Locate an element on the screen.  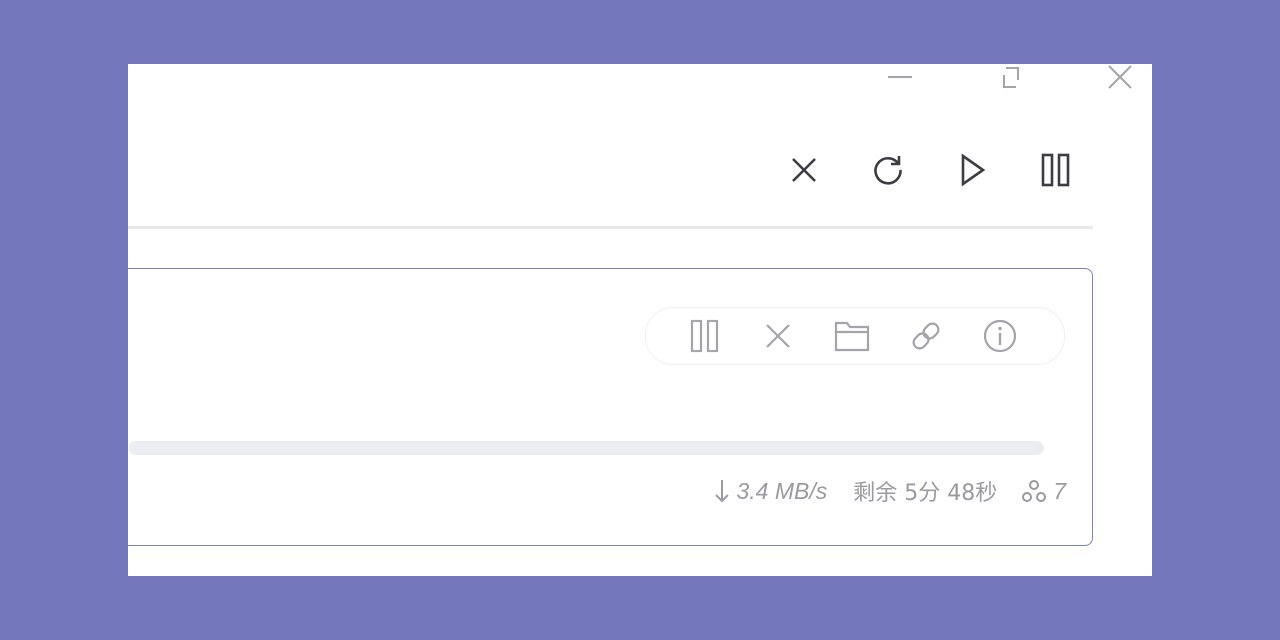
folder-icon is located at coordinates (852, 336).